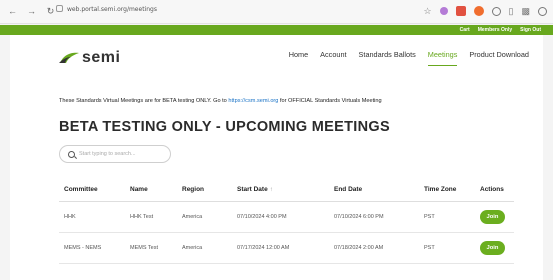 The height and width of the screenshot is (280, 553). Describe the element at coordinates (387, 58) in the screenshot. I see `menu-standards-ballots: Standards Ballots` at that location.